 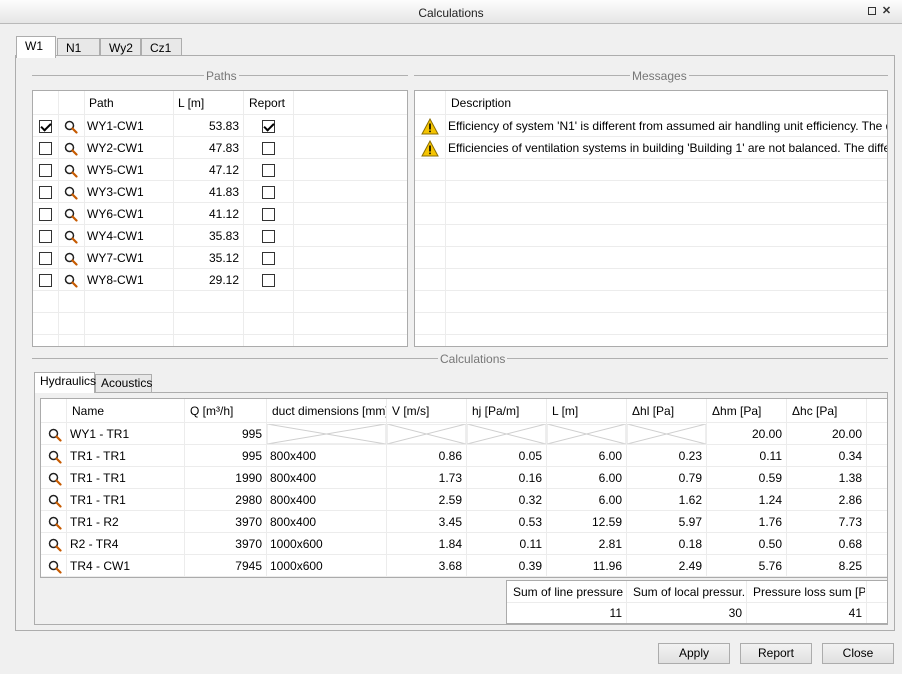 What do you see at coordinates (115, 214) in the screenshot?
I see `path-name: WY6-CW1` at bounding box center [115, 214].